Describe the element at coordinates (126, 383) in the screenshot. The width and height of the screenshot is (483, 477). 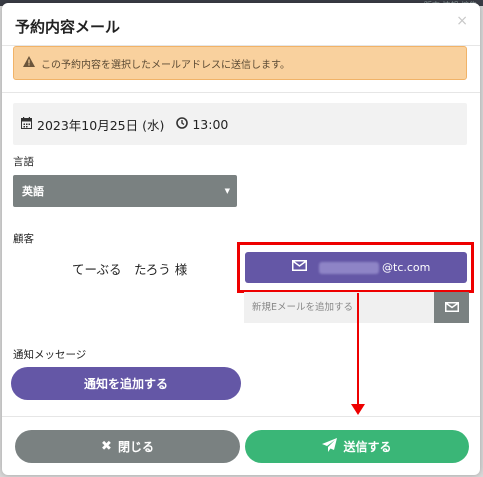
I see `add-notification-button: 通知を追加する` at that location.